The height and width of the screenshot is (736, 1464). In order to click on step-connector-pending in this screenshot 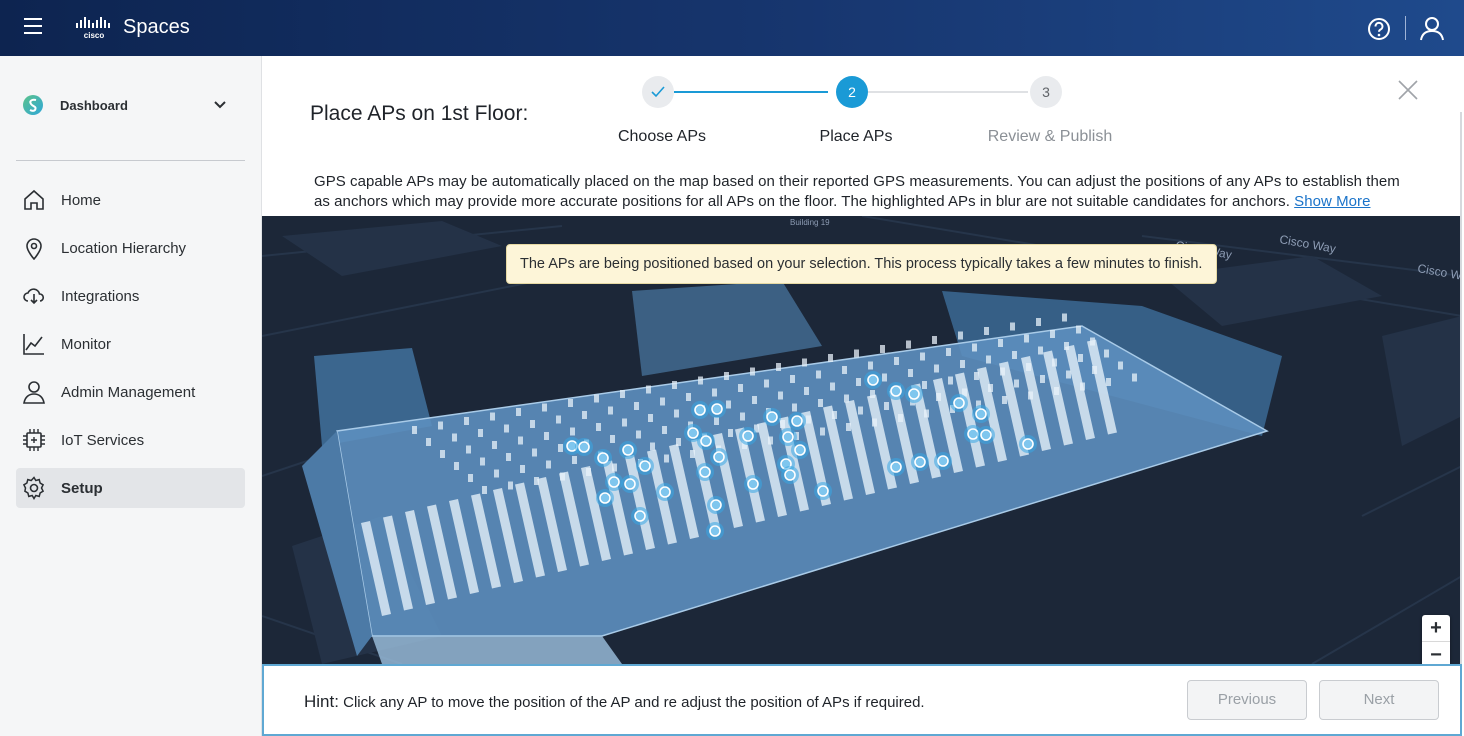, I will do `click(948, 92)`.